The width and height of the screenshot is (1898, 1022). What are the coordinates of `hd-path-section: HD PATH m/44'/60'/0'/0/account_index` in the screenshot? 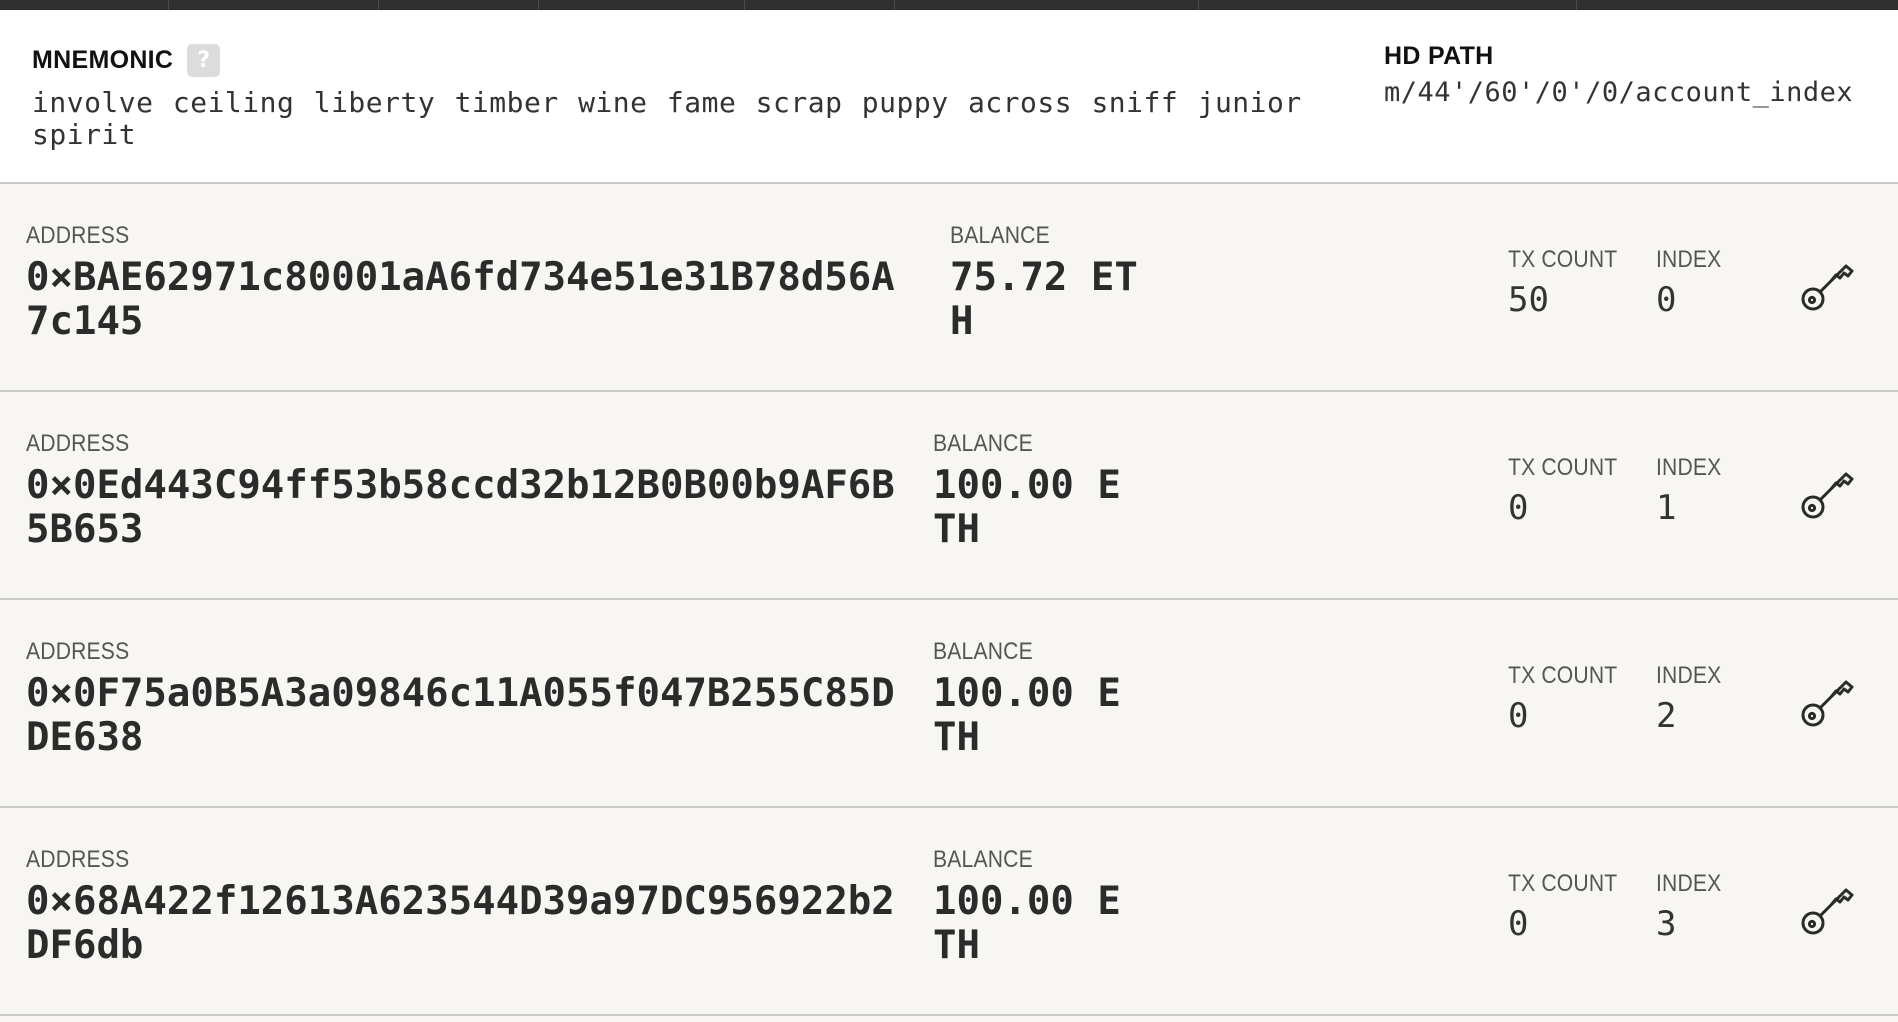 It's located at (1618, 75).